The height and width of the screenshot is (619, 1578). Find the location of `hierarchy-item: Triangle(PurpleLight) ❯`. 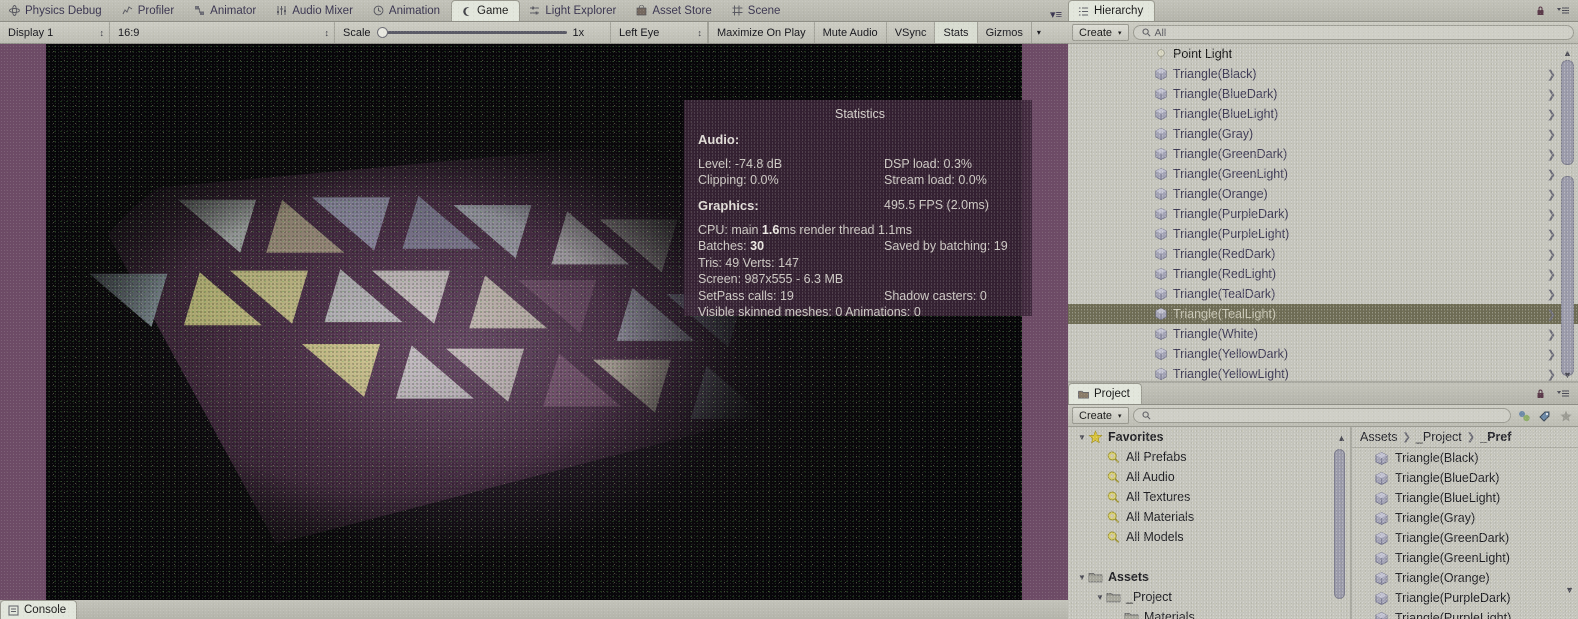

hierarchy-item: Triangle(PurpleLight) ❯ is located at coordinates (1323, 234).